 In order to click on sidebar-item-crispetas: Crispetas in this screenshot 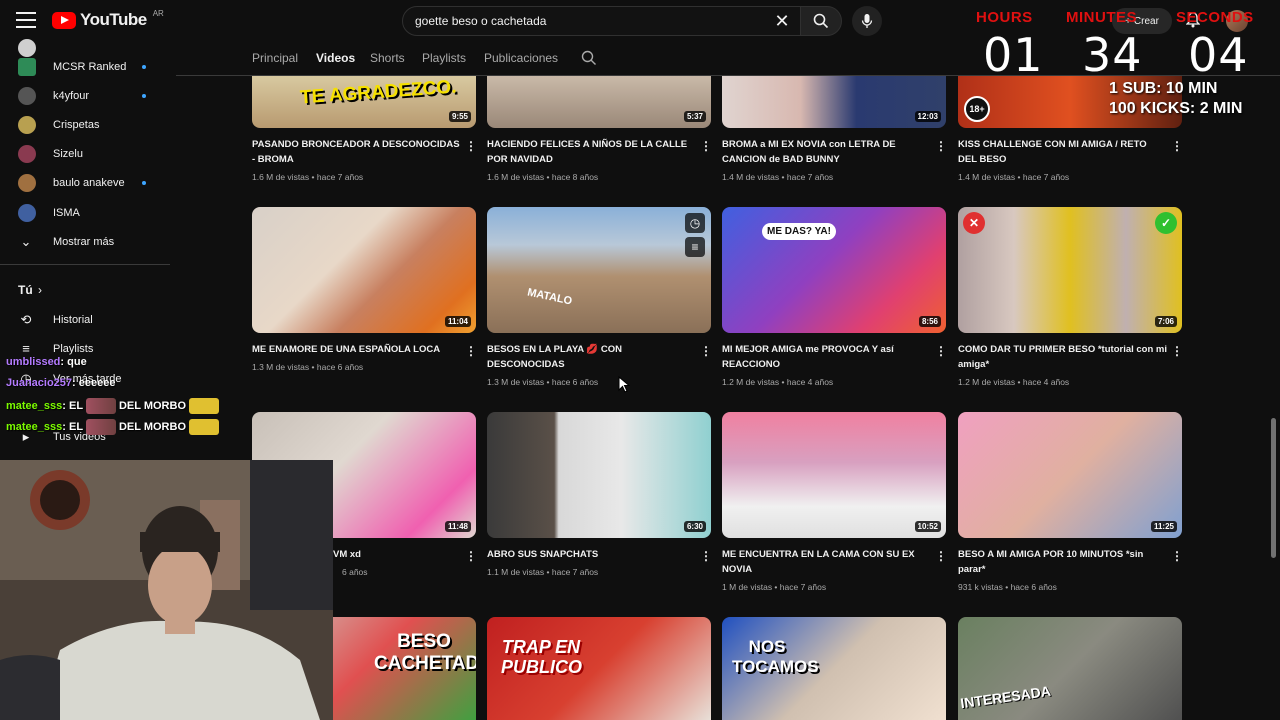, I will do `click(85, 124)`.